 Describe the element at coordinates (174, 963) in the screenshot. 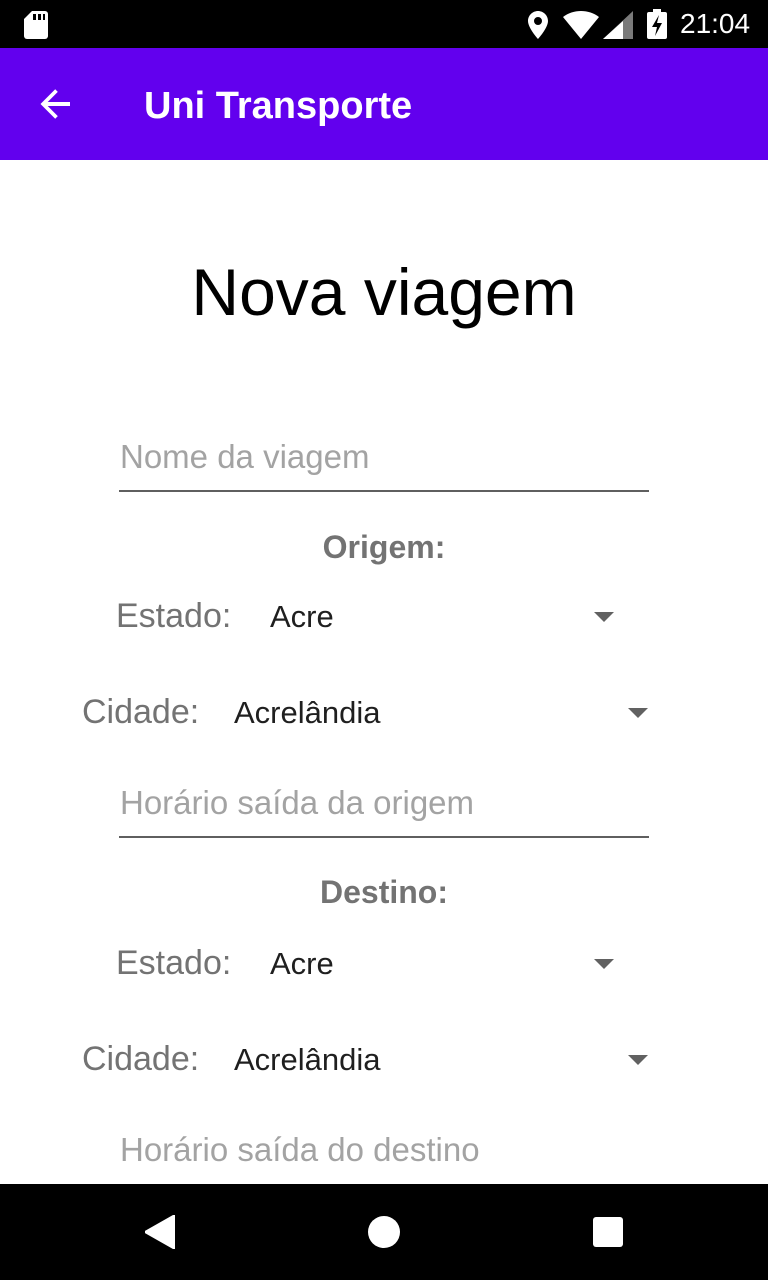

I see `destination-state-label: Estado:` at that location.